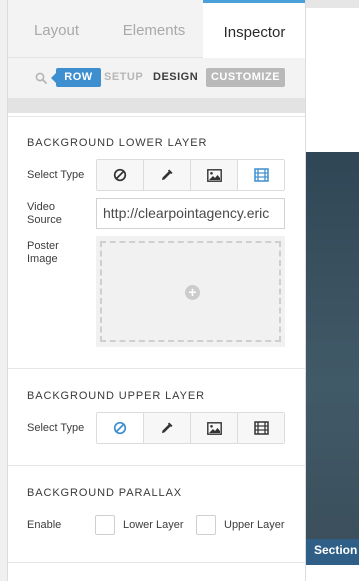  Describe the element at coordinates (206, 525) in the screenshot. I see `upper-layer-checkbox` at that location.